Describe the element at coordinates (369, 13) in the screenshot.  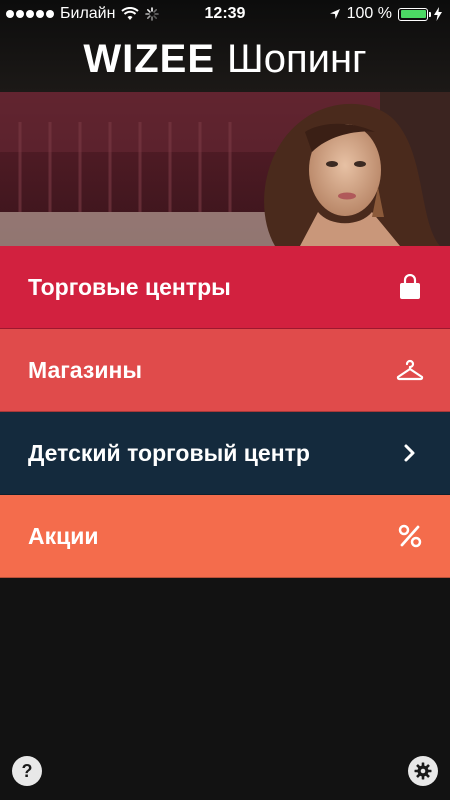
I see `battery-percent: 100 %` at that location.